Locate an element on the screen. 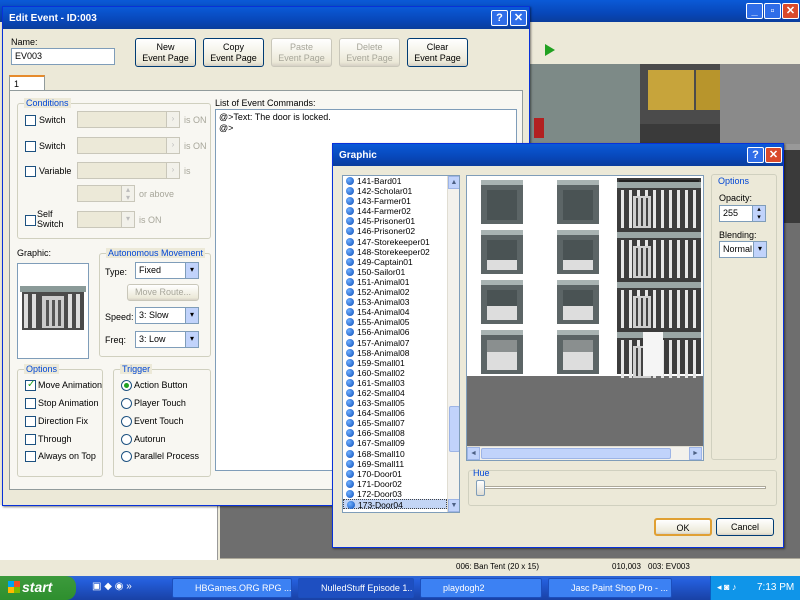 The image size is (800, 600). graphic-list-item: 173-Door04 is located at coordinates (395, 504).